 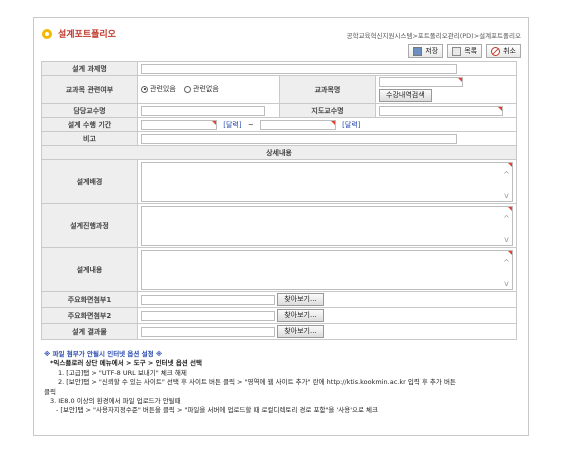 I want to click on advisor-label: 지도교수명, so click(x=327, y=110).